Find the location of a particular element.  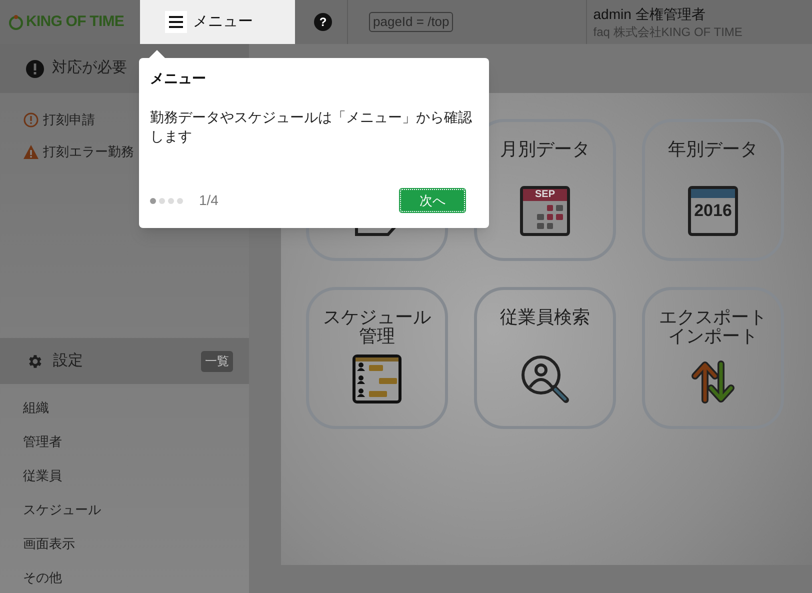

tile-label: エクスポート is located at coordinates (713, 317).